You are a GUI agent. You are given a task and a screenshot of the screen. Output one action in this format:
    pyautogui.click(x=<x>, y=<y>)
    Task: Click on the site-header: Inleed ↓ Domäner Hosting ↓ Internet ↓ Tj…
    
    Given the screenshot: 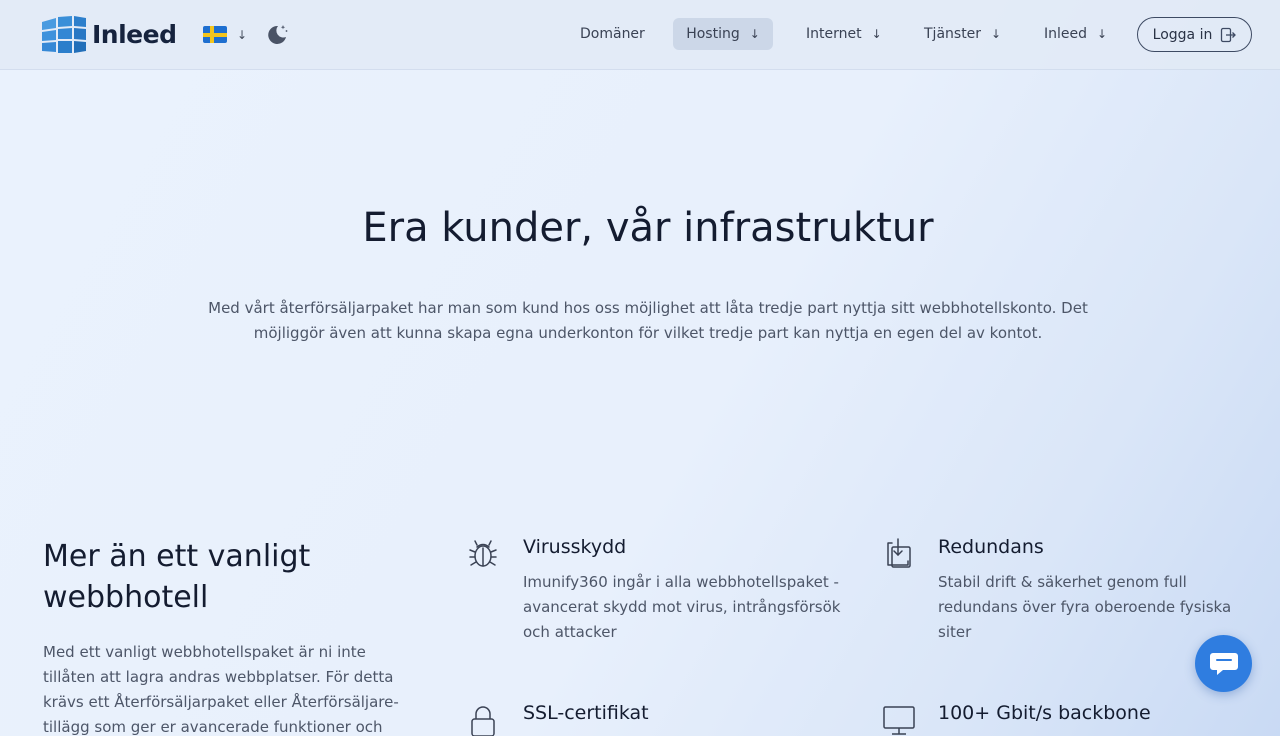 What is the action you would take?
    pyautogui.click(x=640, y=35)
    